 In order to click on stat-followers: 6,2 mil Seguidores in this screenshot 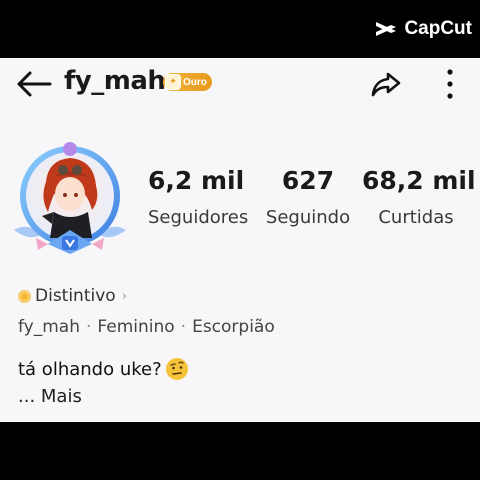, I will do `click(198, 197)`.